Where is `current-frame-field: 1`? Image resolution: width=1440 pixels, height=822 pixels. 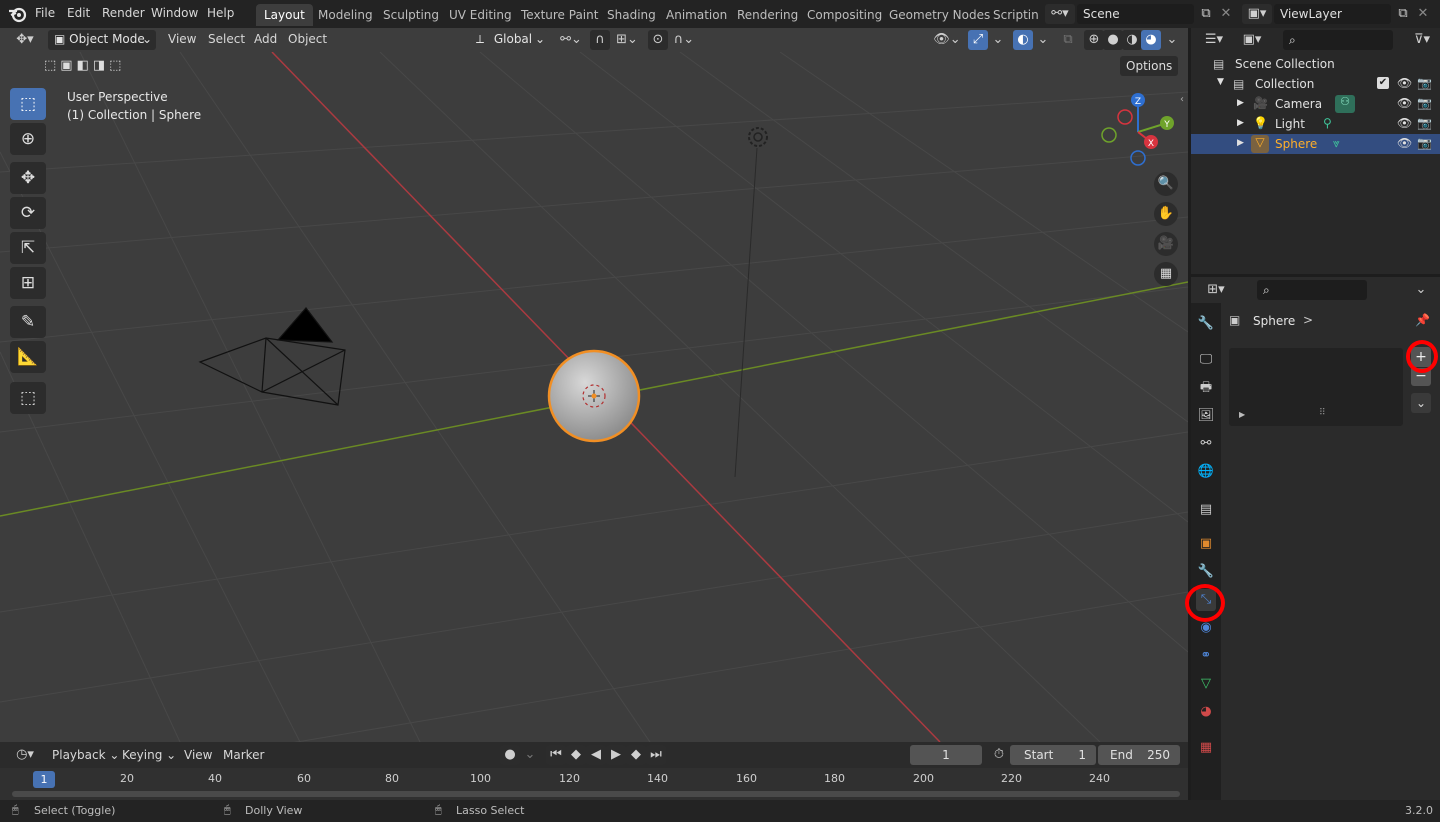 current-frame-field: 1 is located at coordinates (946, 755).